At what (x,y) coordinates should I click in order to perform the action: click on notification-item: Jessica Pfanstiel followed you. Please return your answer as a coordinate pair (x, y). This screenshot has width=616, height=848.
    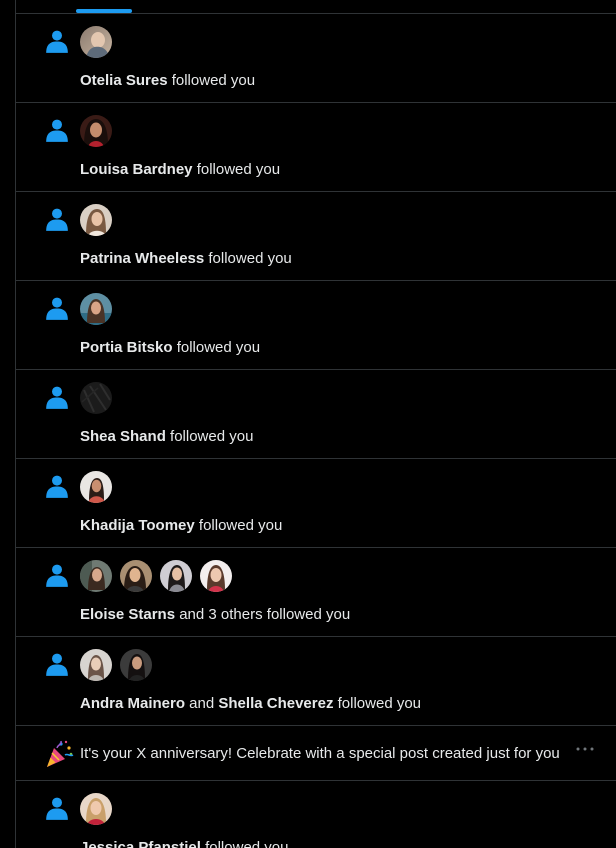
    Looking at the image, I should click on (316, 814).